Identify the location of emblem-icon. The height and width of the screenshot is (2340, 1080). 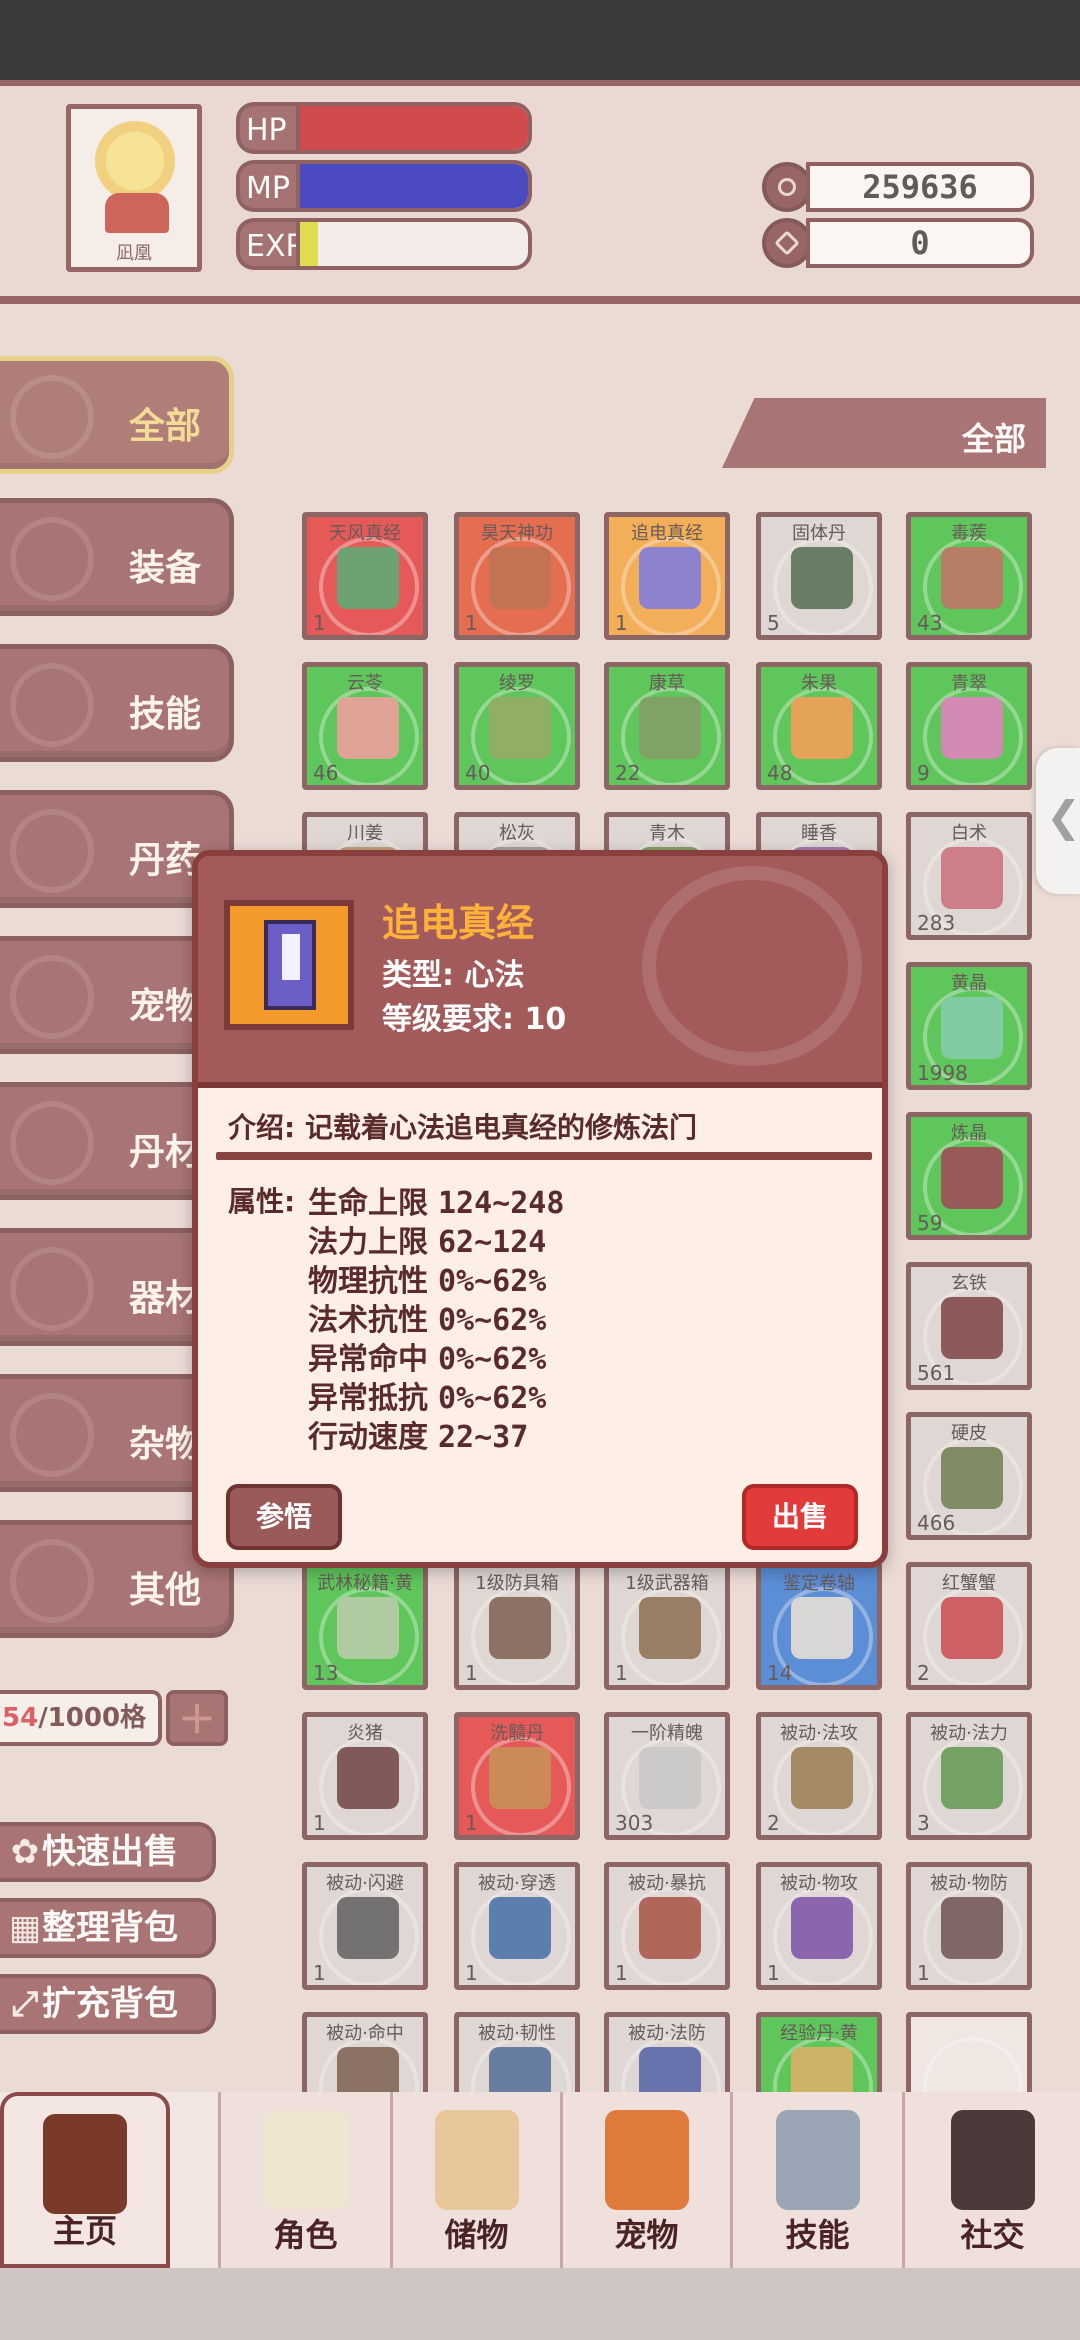
(752, 966).